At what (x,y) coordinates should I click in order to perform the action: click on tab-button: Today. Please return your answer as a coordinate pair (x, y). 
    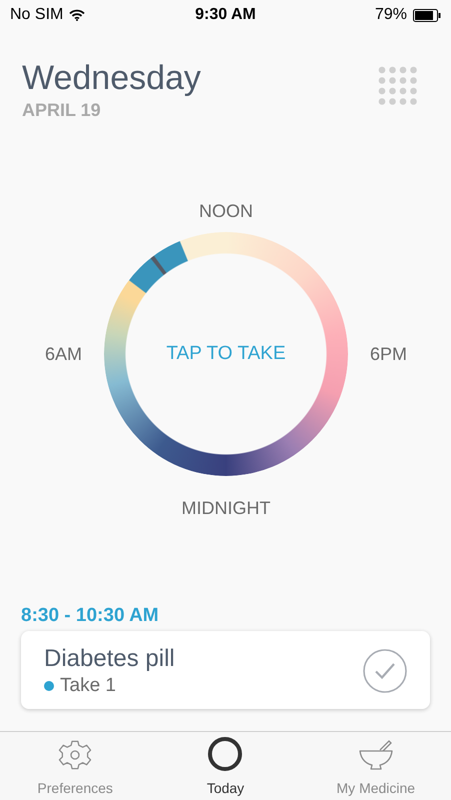
    Looking at the image, I should click on (225, 766).